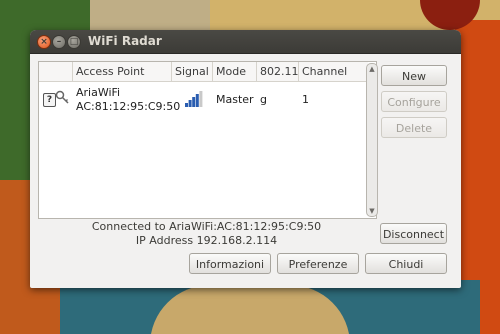 The height and width of the screenshot is (334, 500). Describe the element at coordinates (406, 263) in the screenshot. I see `close-button: Chiudi` at that location.